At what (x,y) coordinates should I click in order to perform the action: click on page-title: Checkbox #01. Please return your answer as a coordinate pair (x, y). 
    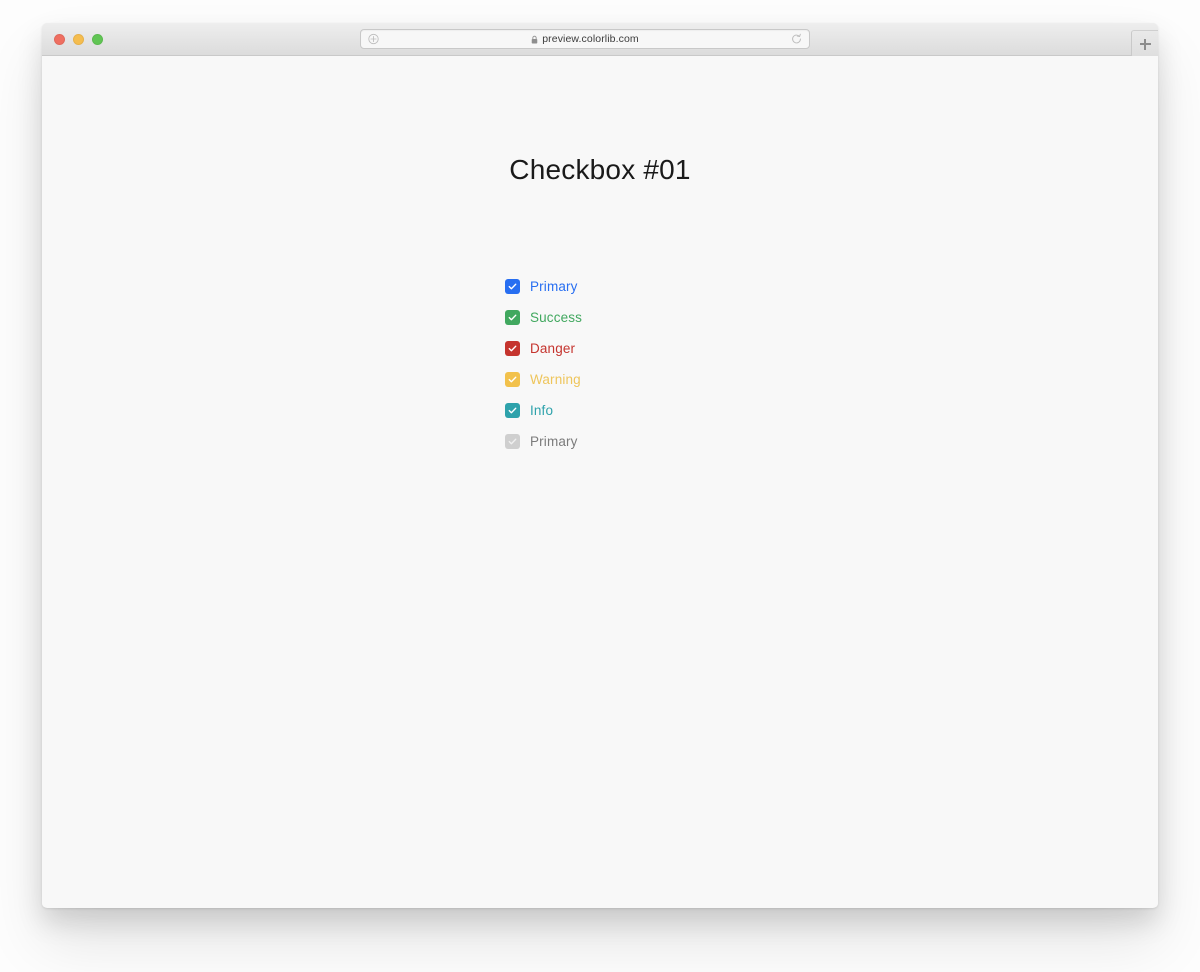
    Looking at the image, I should click on (600, 169).